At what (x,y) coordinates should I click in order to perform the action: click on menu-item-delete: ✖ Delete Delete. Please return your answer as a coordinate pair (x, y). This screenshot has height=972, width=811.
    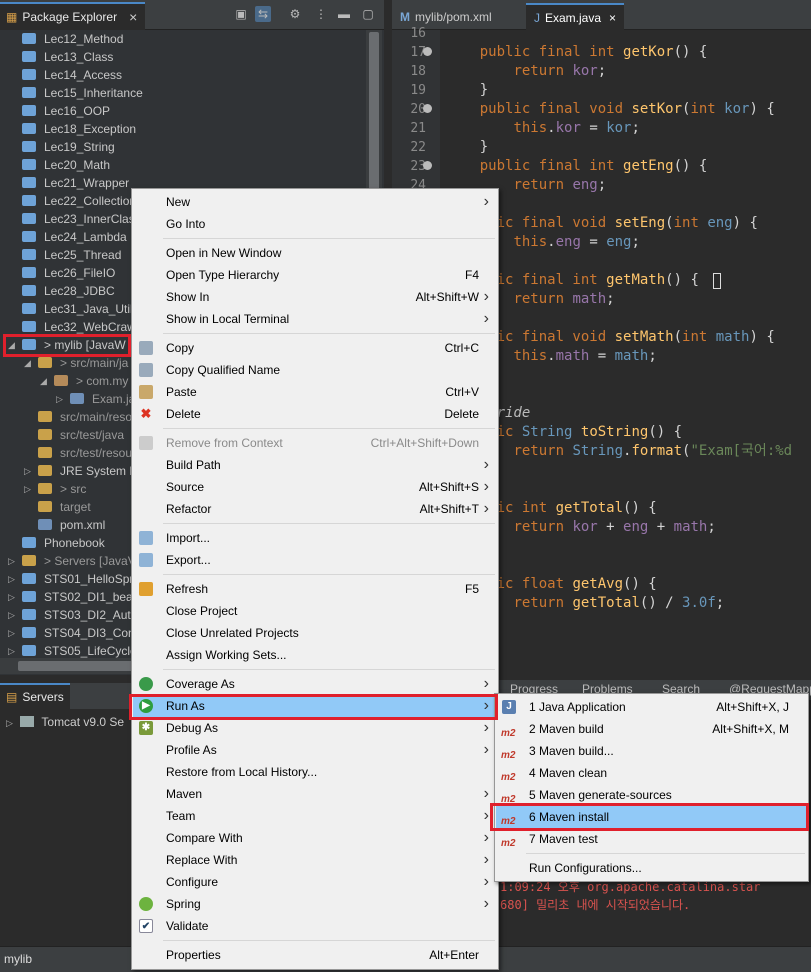
    Looking at the image, I should click on (315, 414).